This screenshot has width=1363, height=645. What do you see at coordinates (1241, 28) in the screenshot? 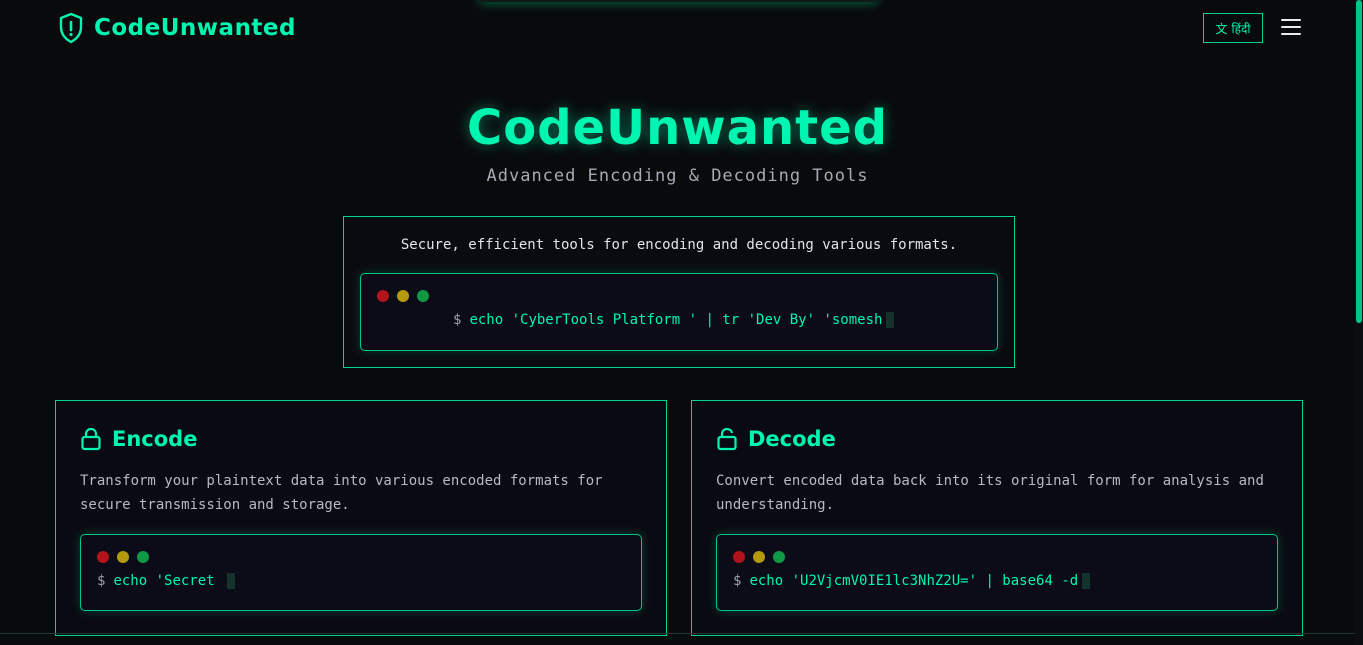
I see `language-label: हिंदी` at bounding box center [1241, 28].